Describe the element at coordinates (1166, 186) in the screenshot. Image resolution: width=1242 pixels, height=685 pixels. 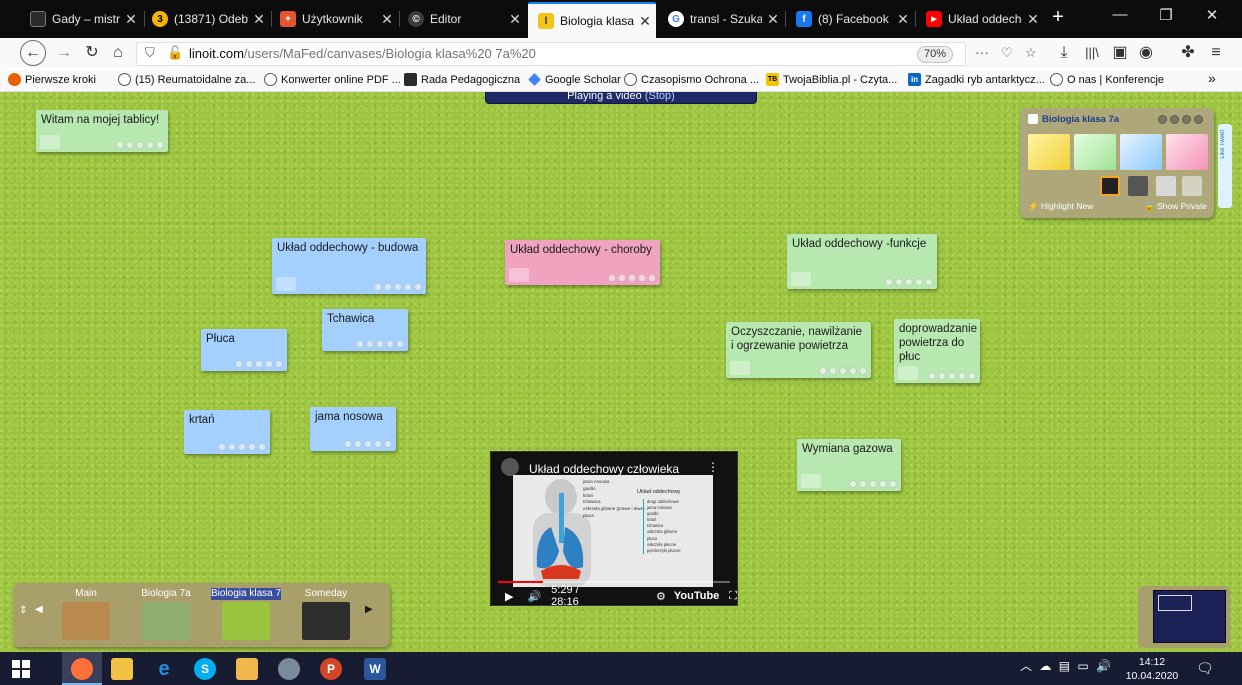
I see `attach-tool-icon` at that location.